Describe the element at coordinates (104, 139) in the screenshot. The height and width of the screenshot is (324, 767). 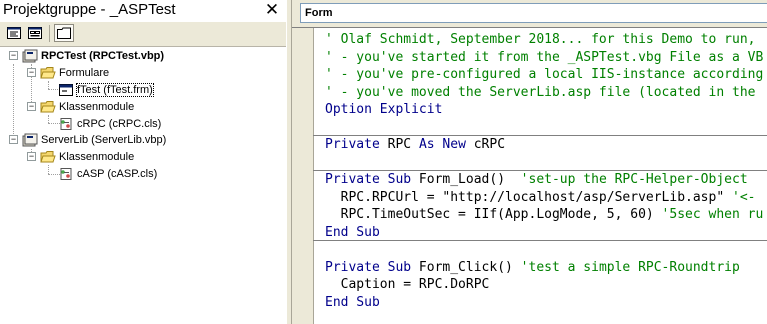
I see `tree-item-label: ServerLib (ServerLib.vbp)` at that location.